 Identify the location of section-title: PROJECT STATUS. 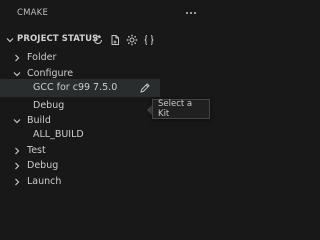
(58, 39).